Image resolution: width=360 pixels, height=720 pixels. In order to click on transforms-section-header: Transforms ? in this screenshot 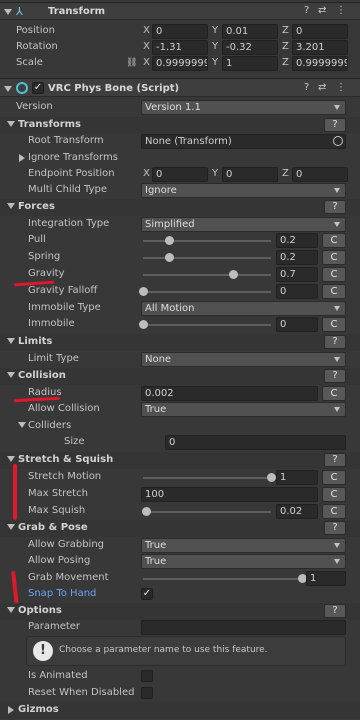, I will do `click(180, 125)`.